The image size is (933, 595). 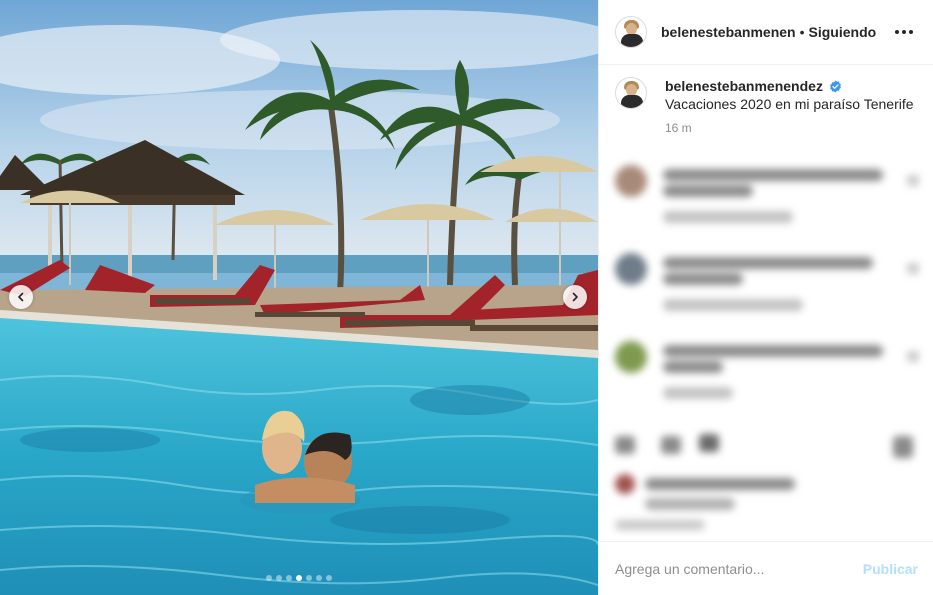 I want to click on comment-composer: Publicar, so click(x=766, y=568).